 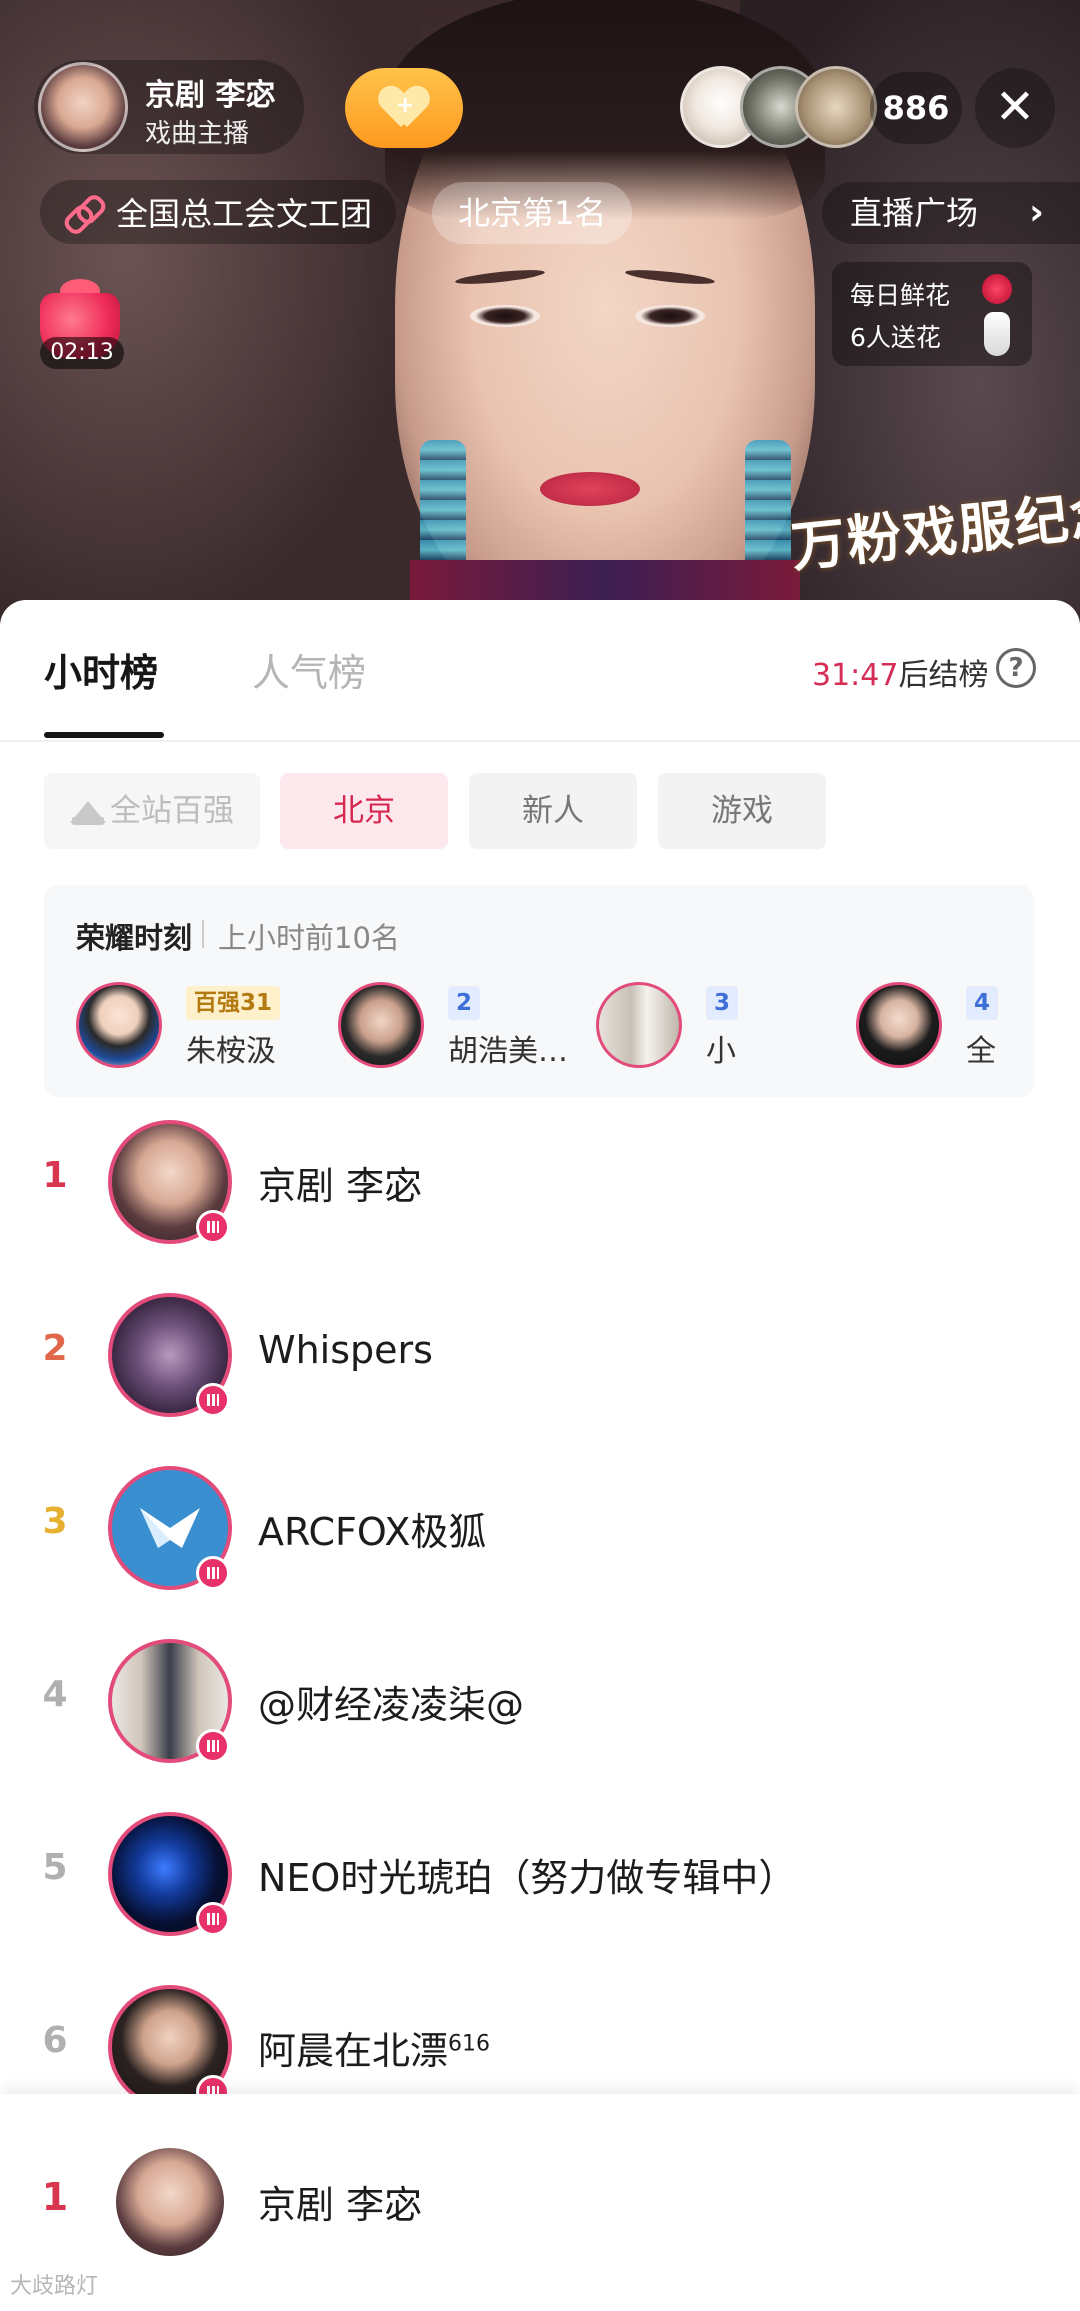 What do you see at coordinates (88, 810) in the screenshot?
I see `crown-icon` at bounding box center [88, 810].